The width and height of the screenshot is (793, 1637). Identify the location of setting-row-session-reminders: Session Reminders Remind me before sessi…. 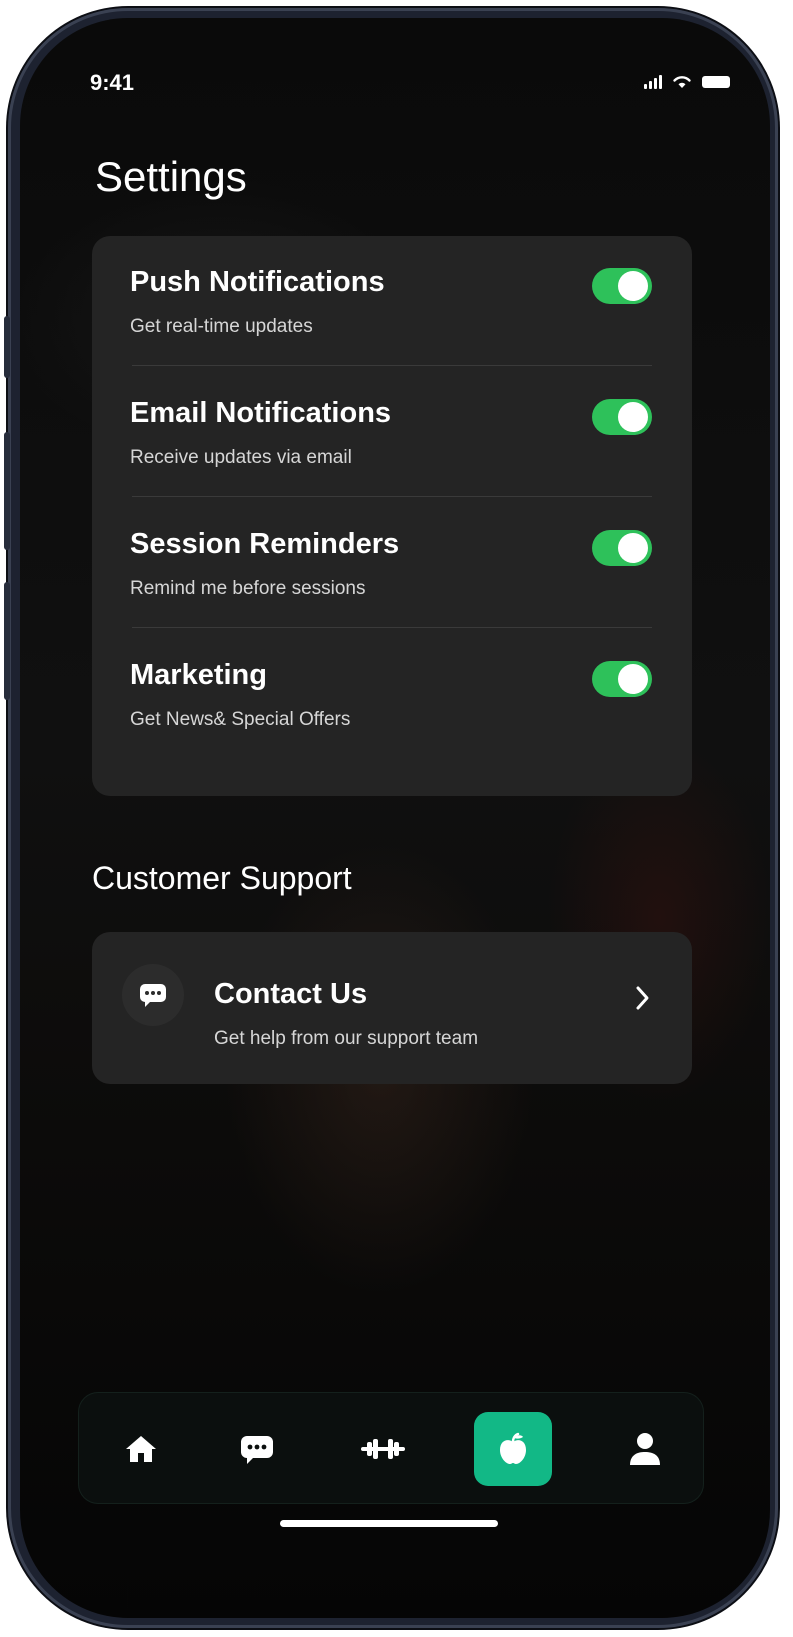
(391, 563).